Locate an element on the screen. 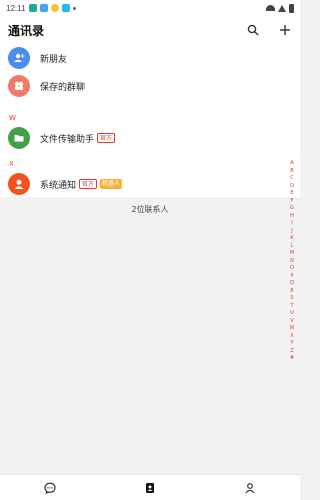 This screenshot has height=500, width=320. file-transfer-label: 文件传输助手 is located at coordinates (67, 139).